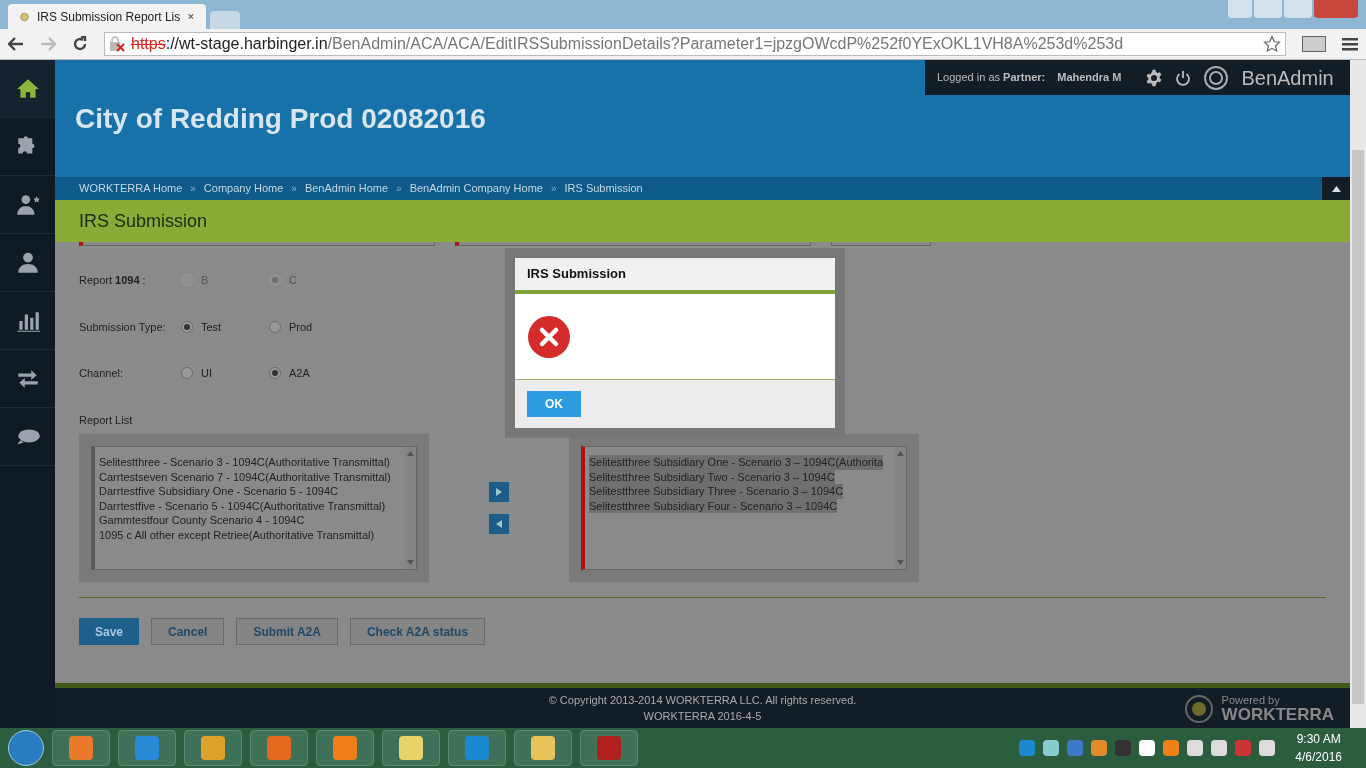 Image resolution: width=1366 pixels, height=768 pixels. What do you see at coordinates (123, 327) in the screenshot?
I see `field-label: Submission Type:` at bounding box center [123, 327].